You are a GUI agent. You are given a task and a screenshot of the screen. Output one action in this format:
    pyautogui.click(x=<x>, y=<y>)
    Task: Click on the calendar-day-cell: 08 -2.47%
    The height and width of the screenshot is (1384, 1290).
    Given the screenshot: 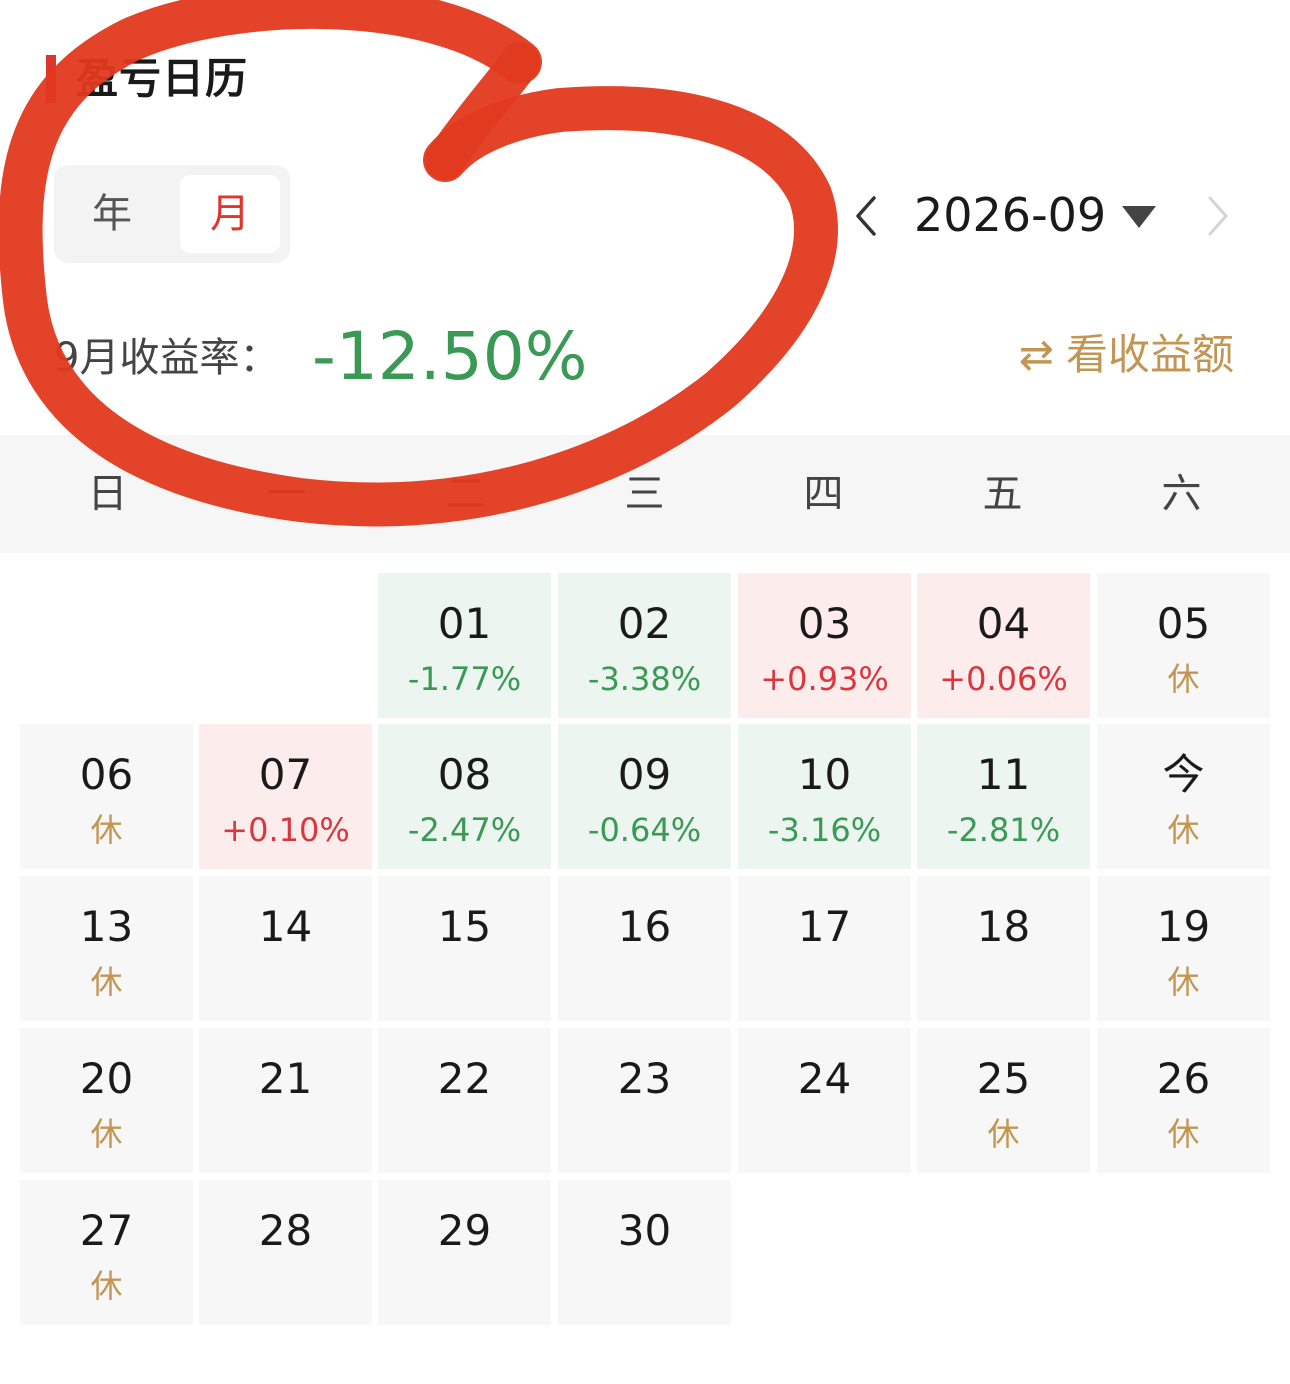 What is the action you would take?
    pyautogui.click(x=464, y=796)
    